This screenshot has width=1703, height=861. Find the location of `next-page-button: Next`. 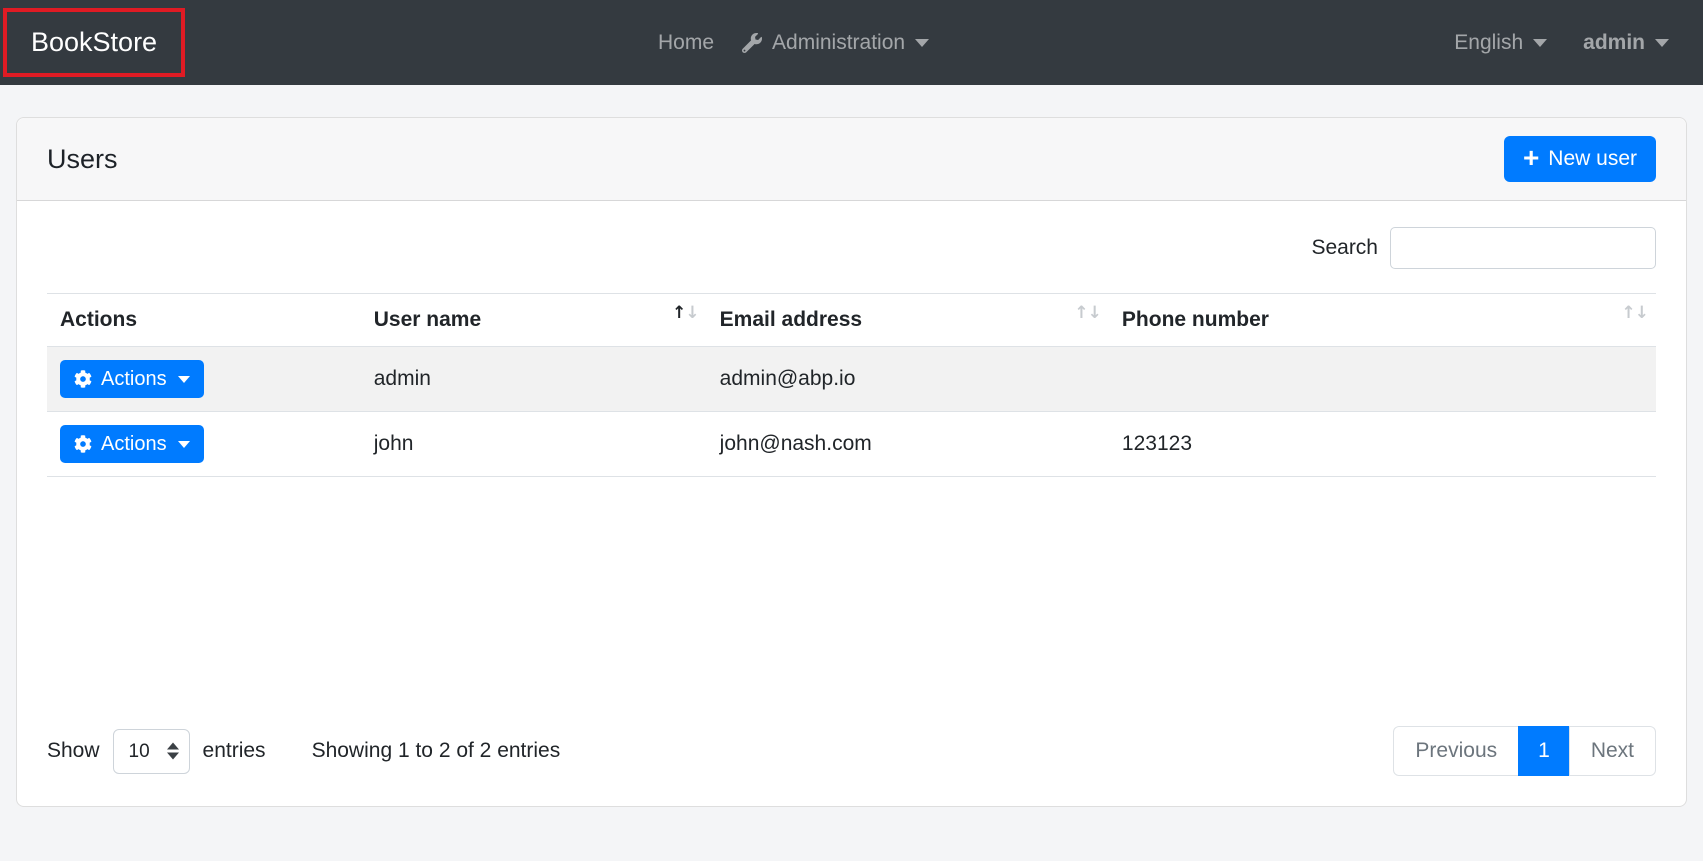

next-page-button: Next is located at coordinates (1612, 751).